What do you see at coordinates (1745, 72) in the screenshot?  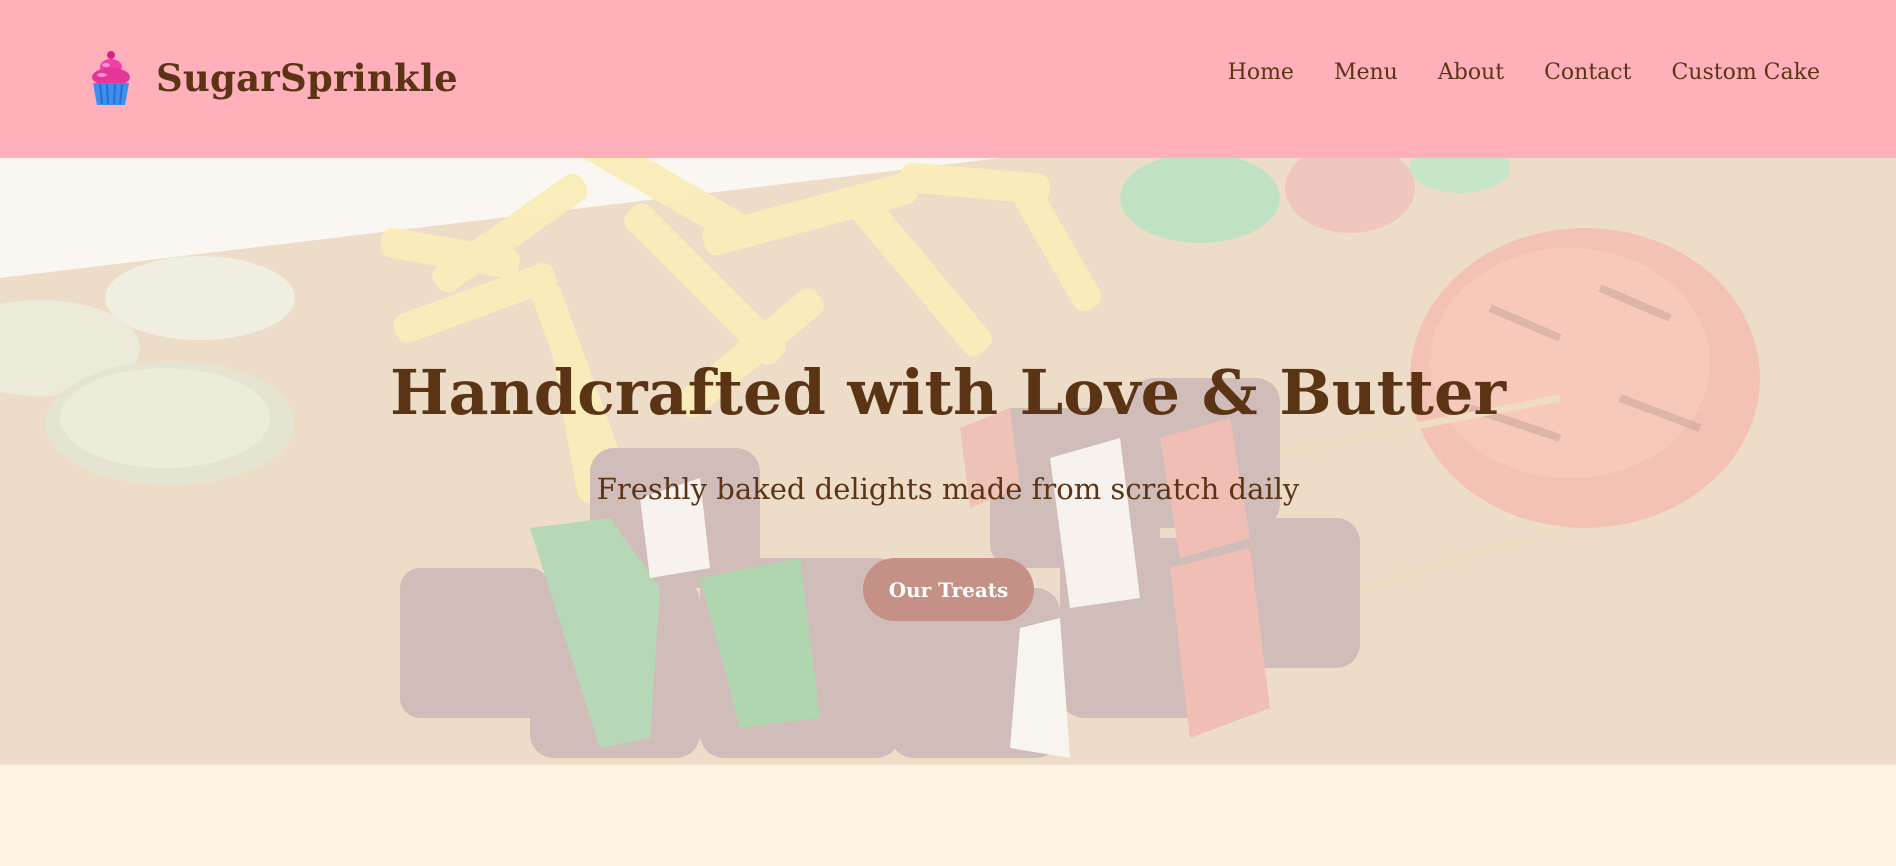 I see `nav-link-custom-cake: Custom Cake` at bounding box center [1745, 72].